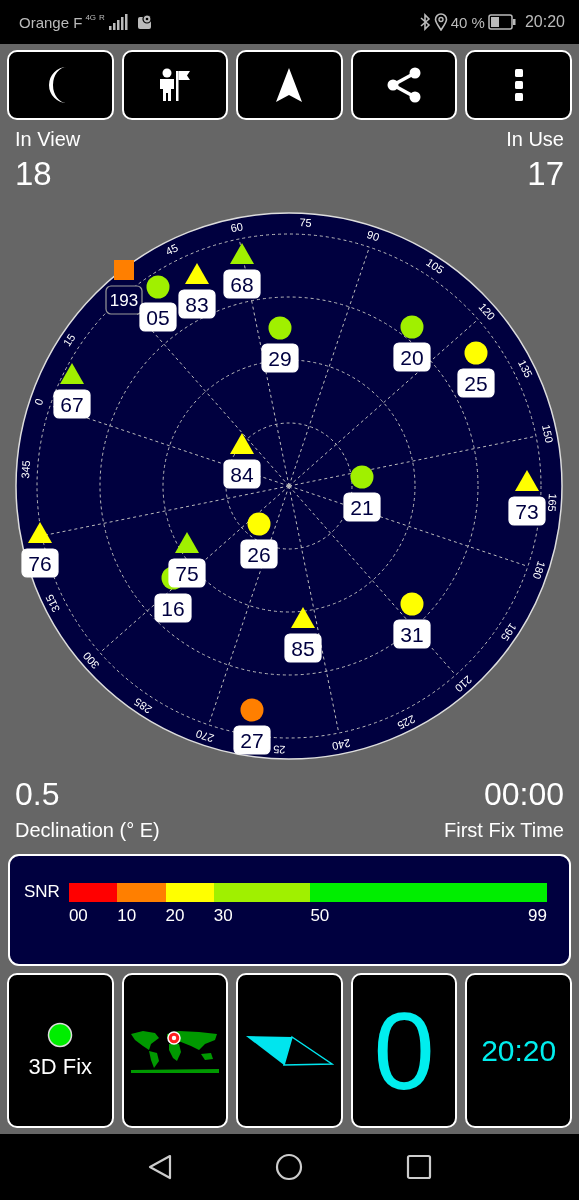 This screenshot has width=579, height=1200. What do you see at coordinates (87, 830) in the screenshot?
I see `declination-label: Declination (° E)` at bounding box center [87, 830].